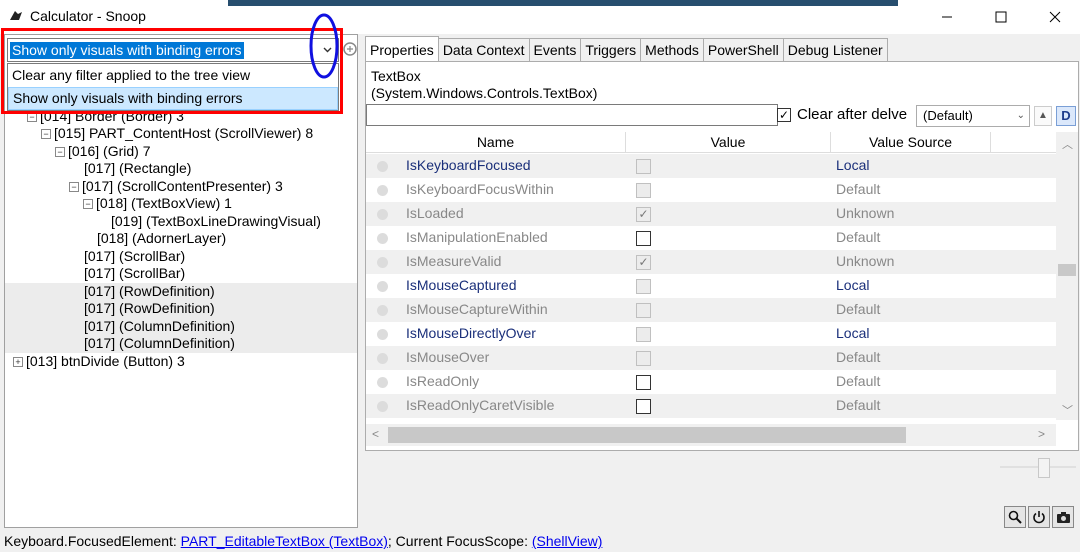  Describe the element at coordinates (555, 50) in the screenshot. I see `tab-events: Events` at that location.